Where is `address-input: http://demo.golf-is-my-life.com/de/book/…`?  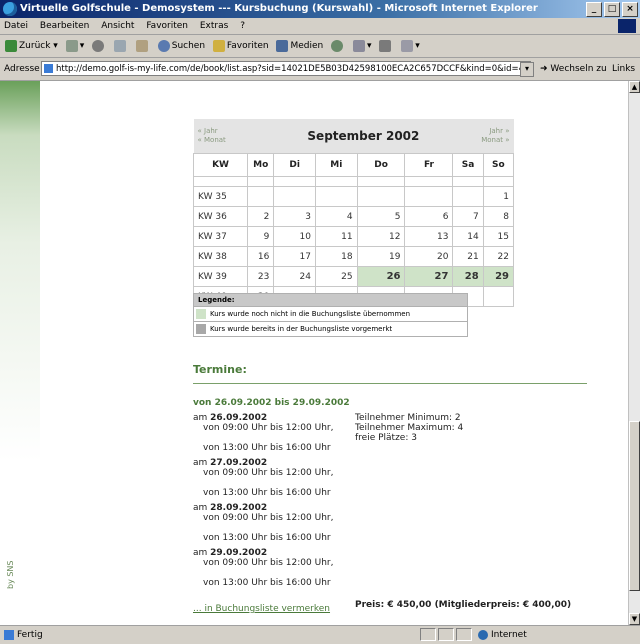
address-input: http://demo.golf-is-my-life.com/de/book/… is located at coordinates (286, 68).